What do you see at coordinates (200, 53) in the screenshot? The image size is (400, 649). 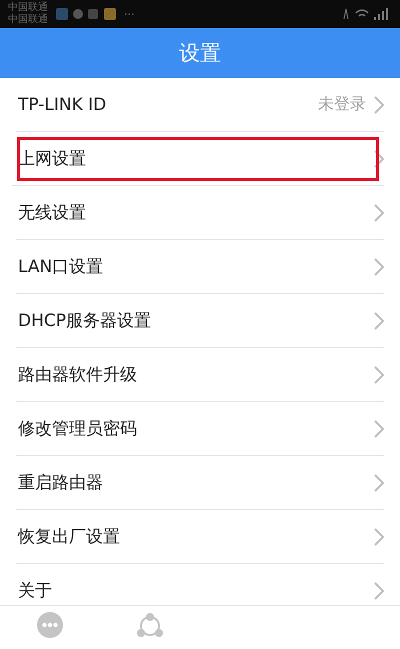 I see `page-title: 设置` at bounding box center [200, 53].